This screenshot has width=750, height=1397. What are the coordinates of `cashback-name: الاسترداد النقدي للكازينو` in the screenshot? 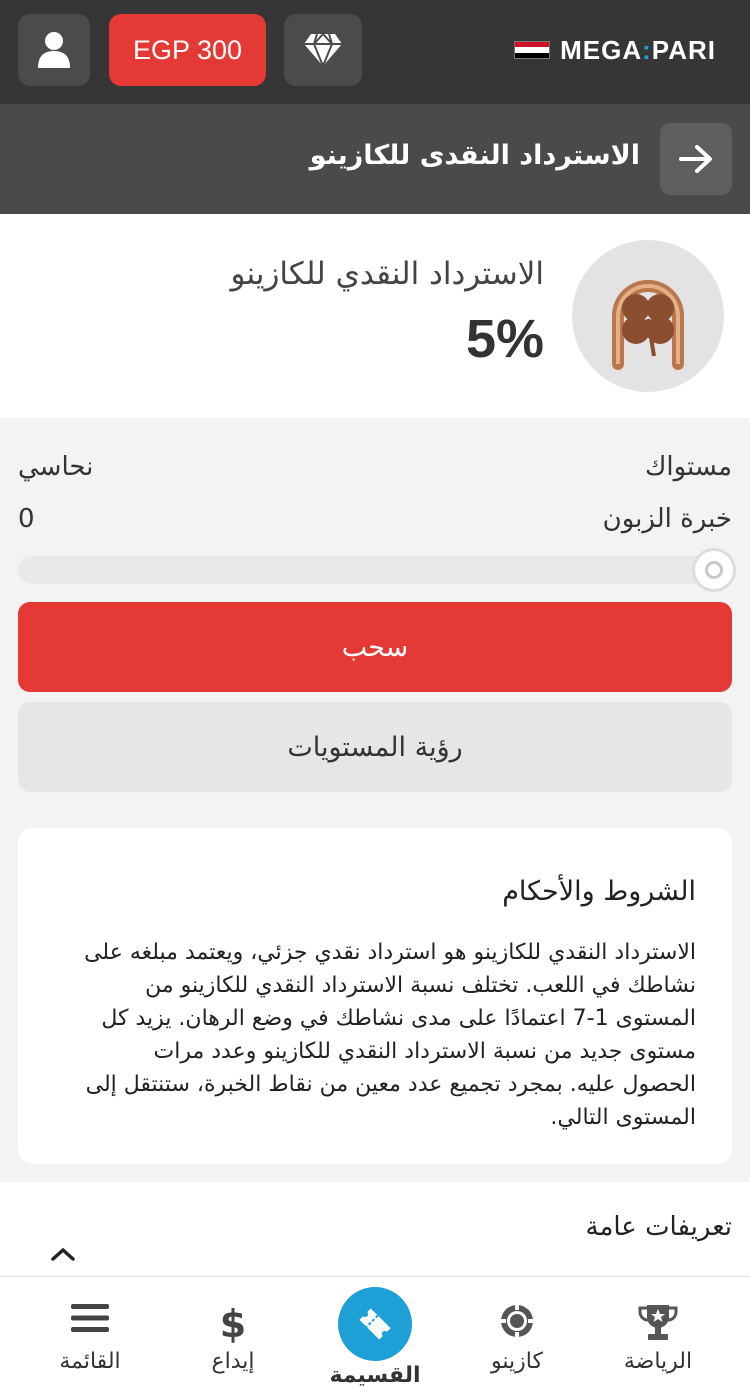 It's located at (387, 274).